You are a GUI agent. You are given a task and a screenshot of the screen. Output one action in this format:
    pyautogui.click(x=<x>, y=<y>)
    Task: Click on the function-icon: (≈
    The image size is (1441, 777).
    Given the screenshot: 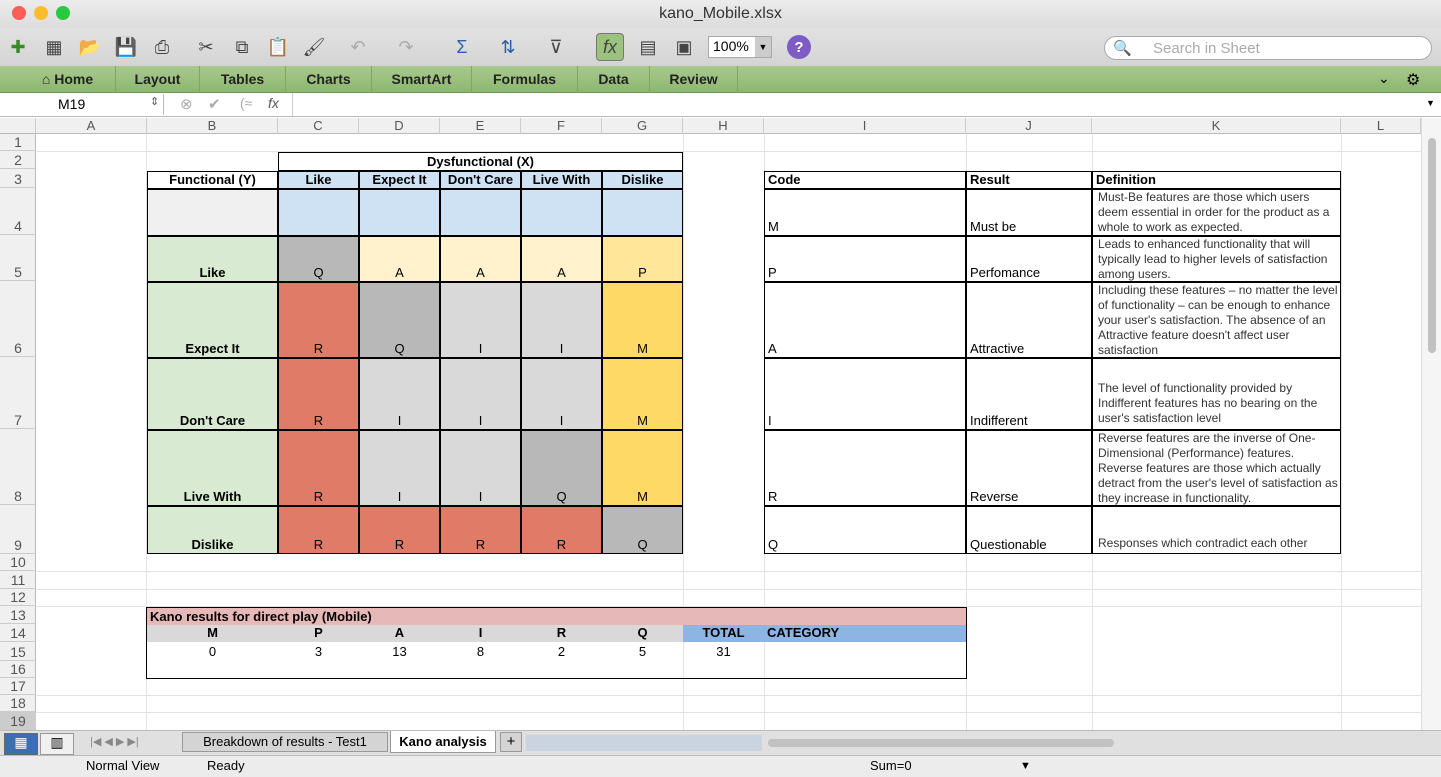 What is the action you would take?
    pyautogui.click(x=246, y=103)
    